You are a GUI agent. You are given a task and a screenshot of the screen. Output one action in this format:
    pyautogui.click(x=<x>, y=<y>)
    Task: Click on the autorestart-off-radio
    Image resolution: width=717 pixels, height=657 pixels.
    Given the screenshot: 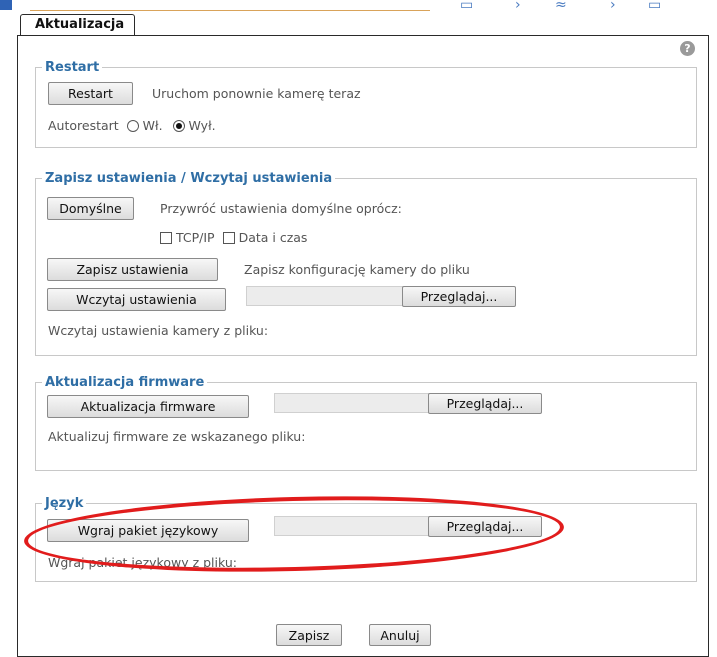 What is the action you would take?
    pyautogui.click(x=178, y=126)
    